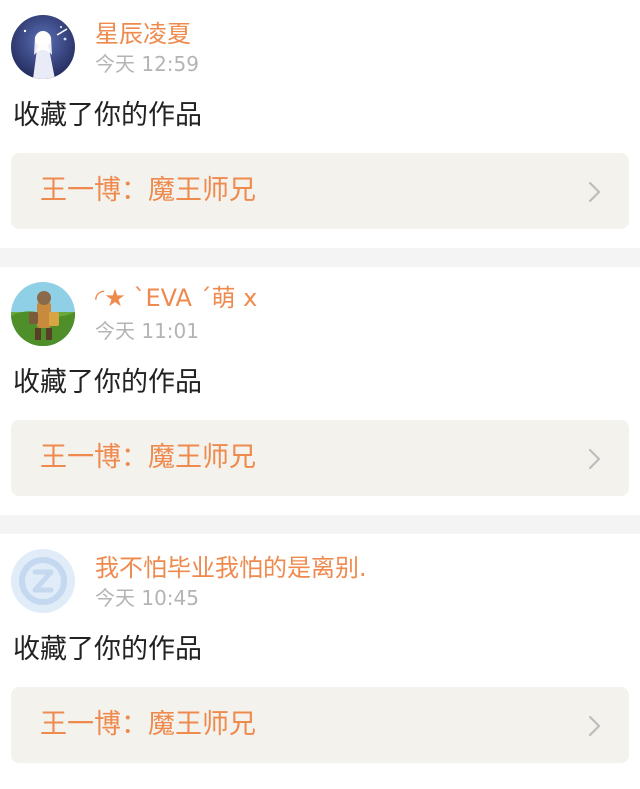  I want to click on username: ◜★ ˋEVA ˊ萌 x, so click(176, 298).